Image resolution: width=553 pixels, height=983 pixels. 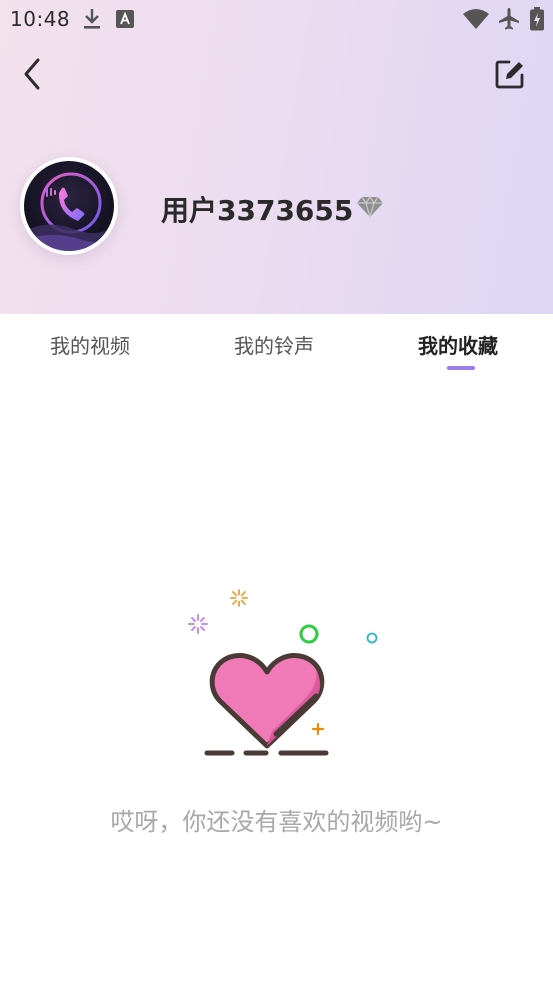 I want to click on username: 用户3373655, so click(x=257, y=210).